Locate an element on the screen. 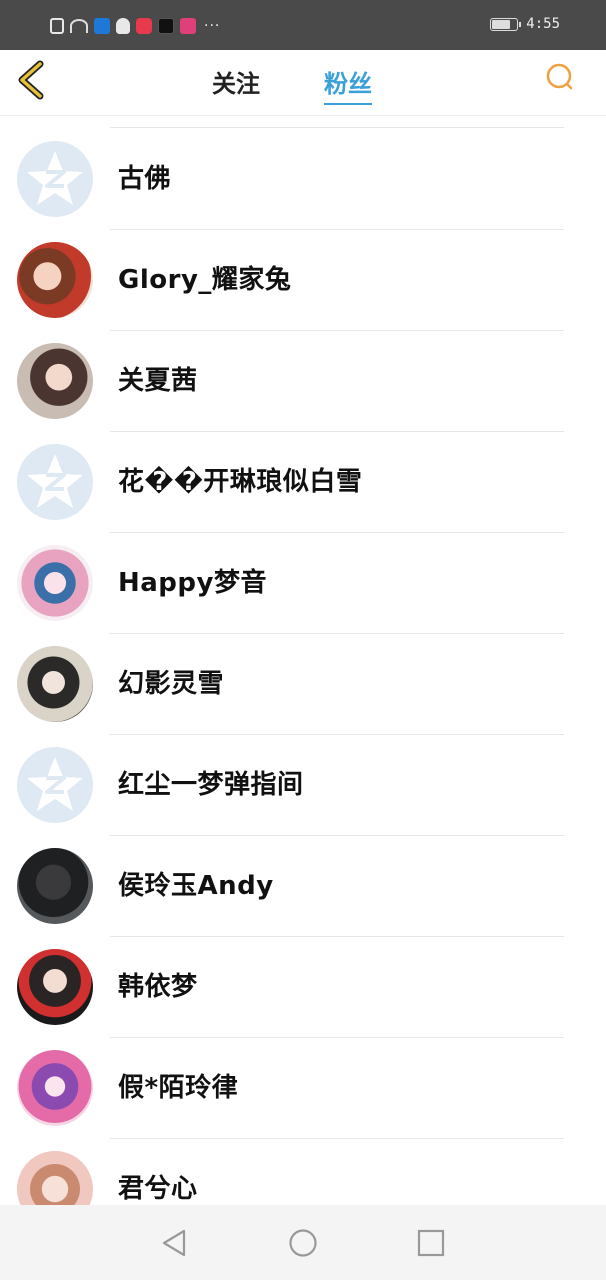 The height and width of the screenshot is (1280, 606). fan-name: 红尘一梦弹指间 is located at coordinates (211, 785).